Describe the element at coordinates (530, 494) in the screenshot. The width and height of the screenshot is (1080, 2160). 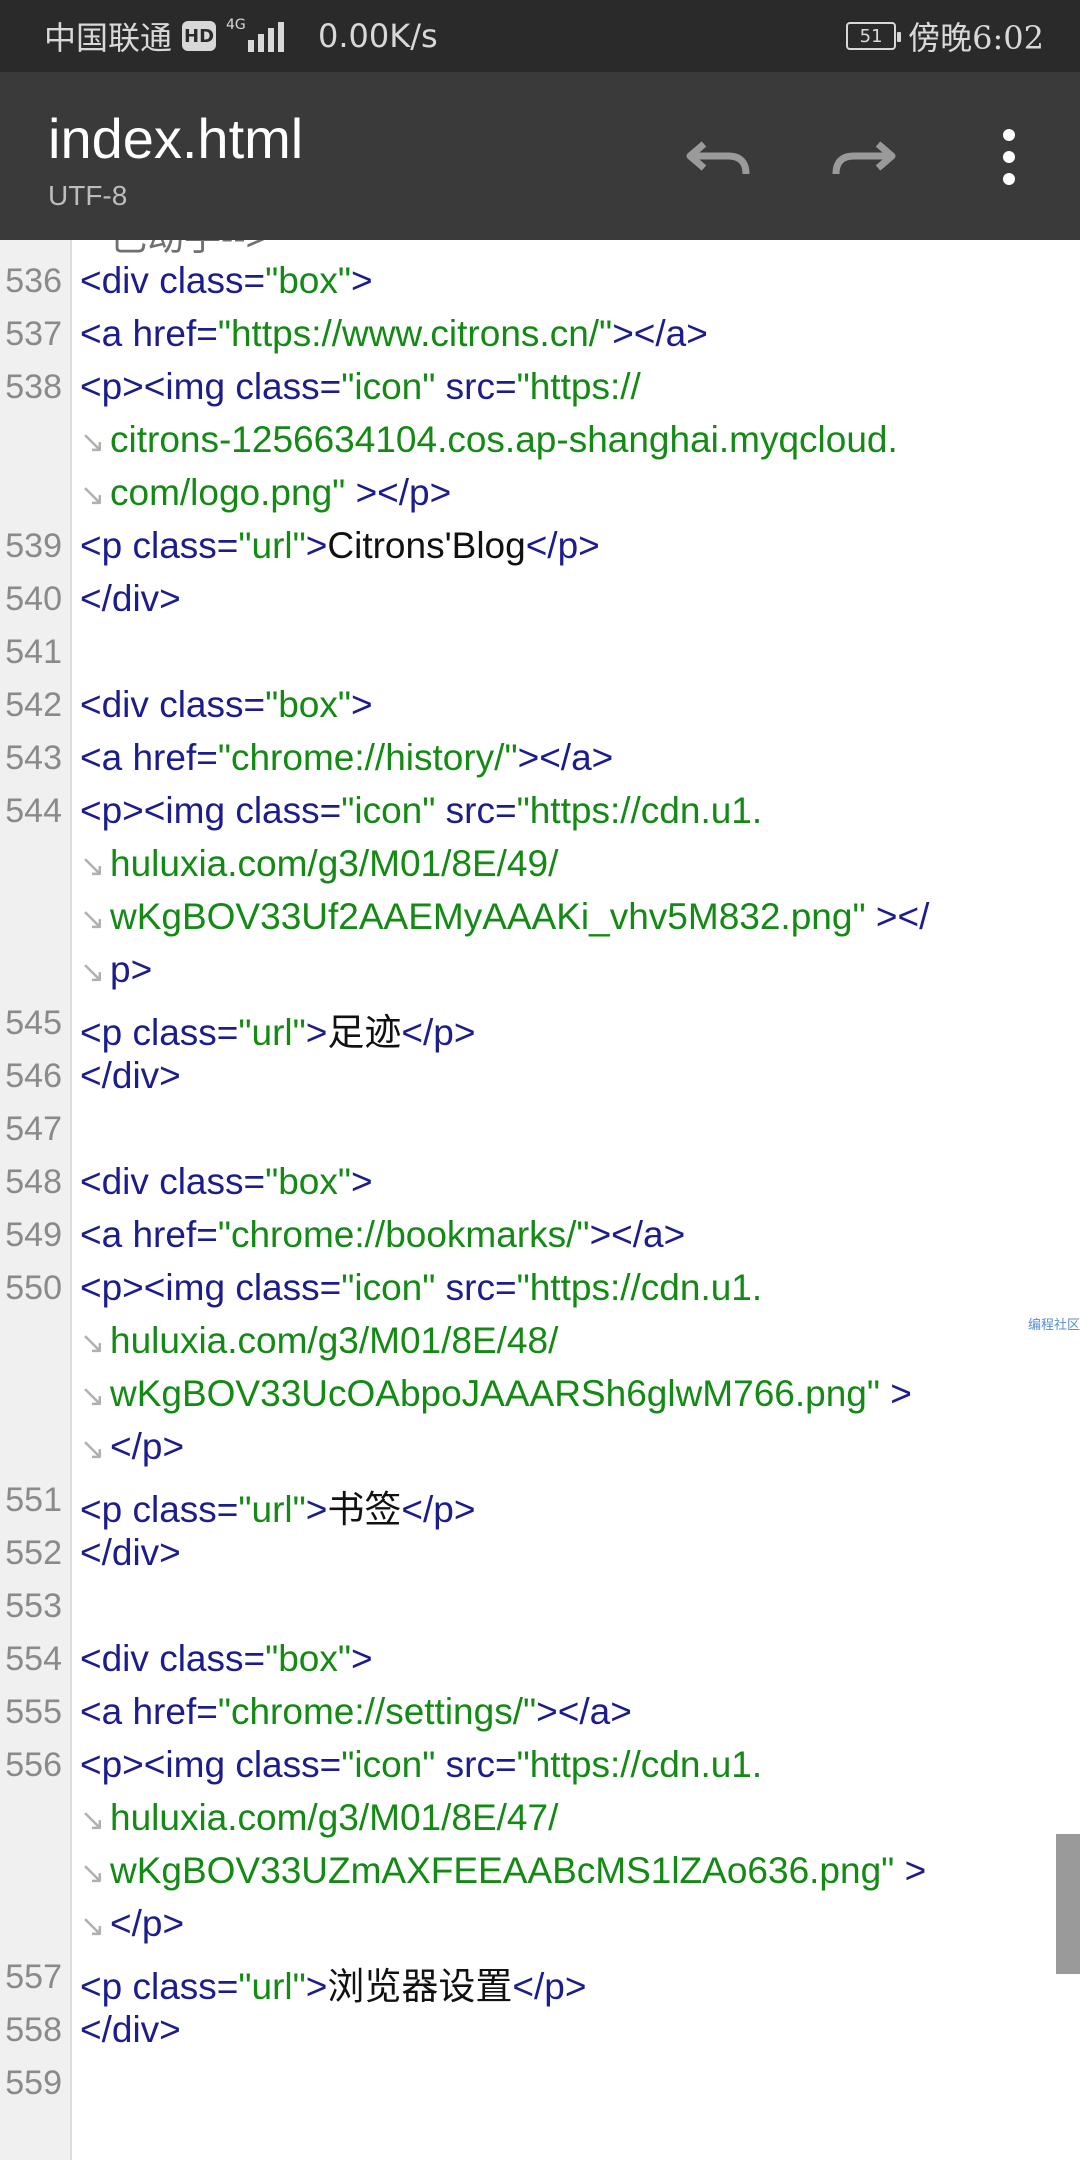
I see `code-line: ↘ com/logo.png" ></p>` at that location.